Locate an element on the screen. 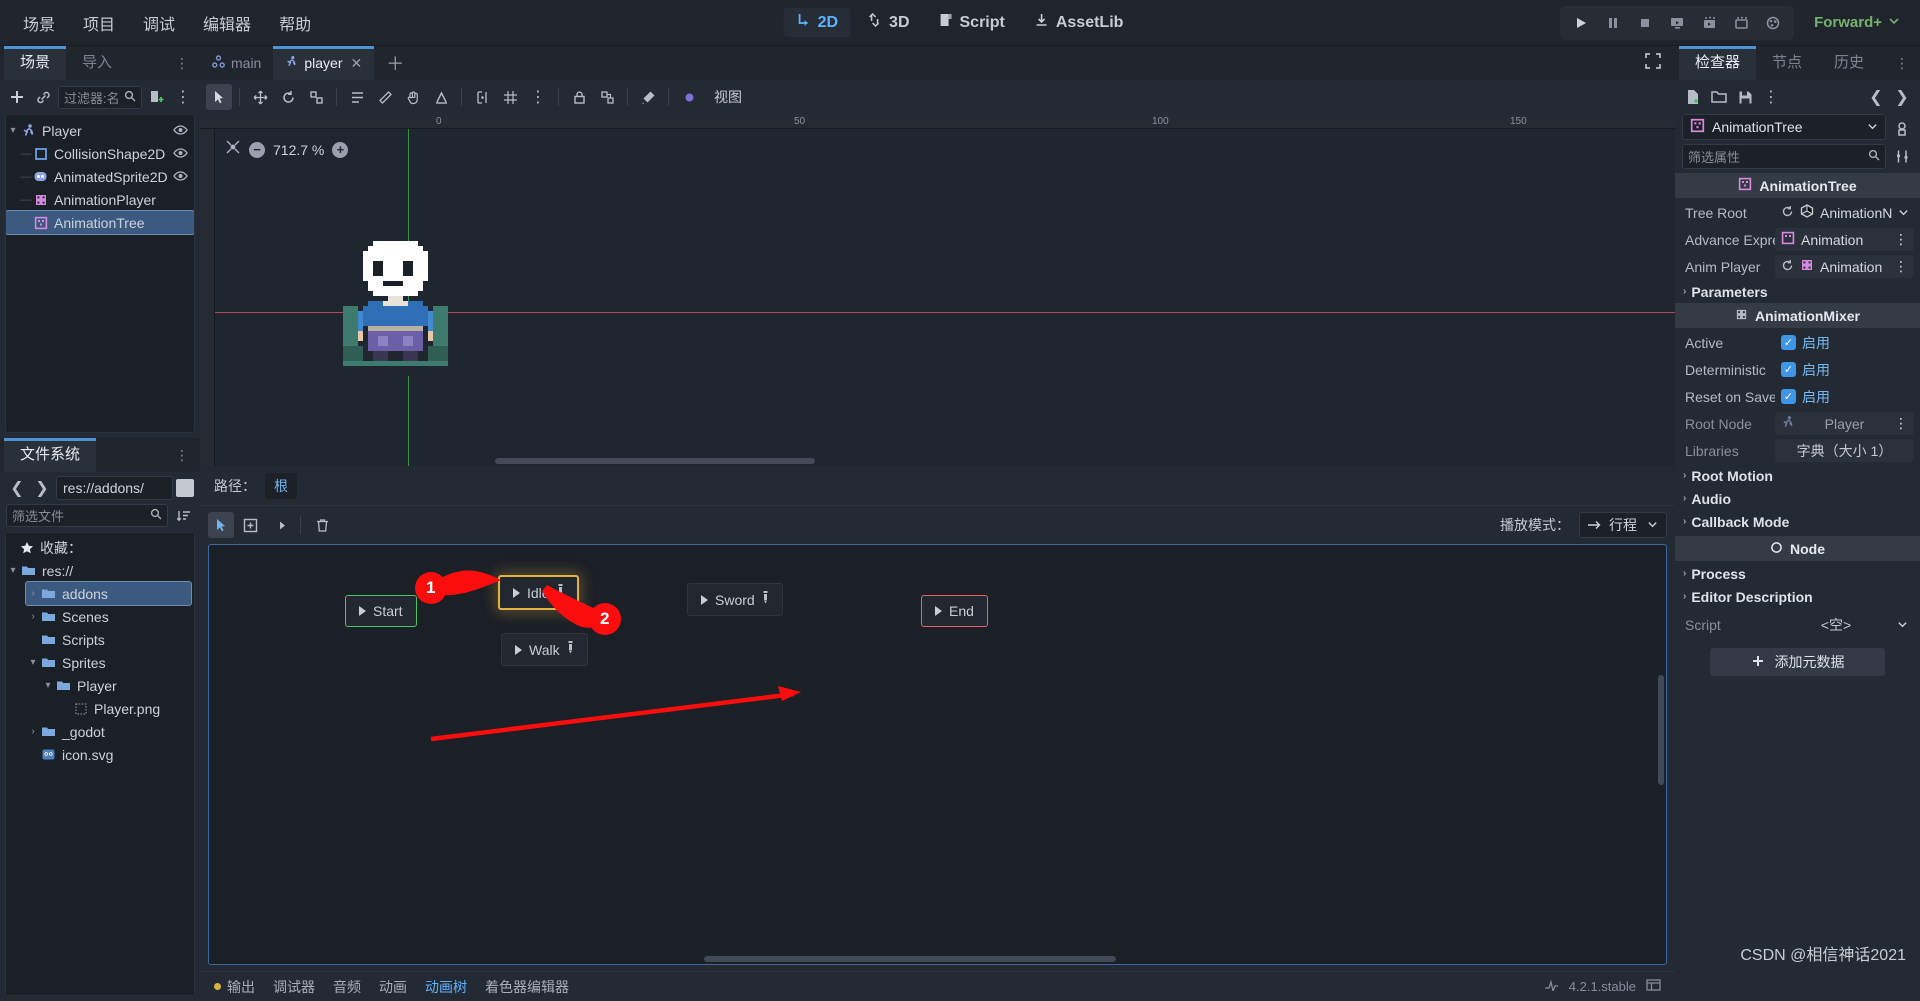 This screenshot has height=1001, width=1920. fs-item-sprites: ▾ Sprites is located at coordinates (100, 662).